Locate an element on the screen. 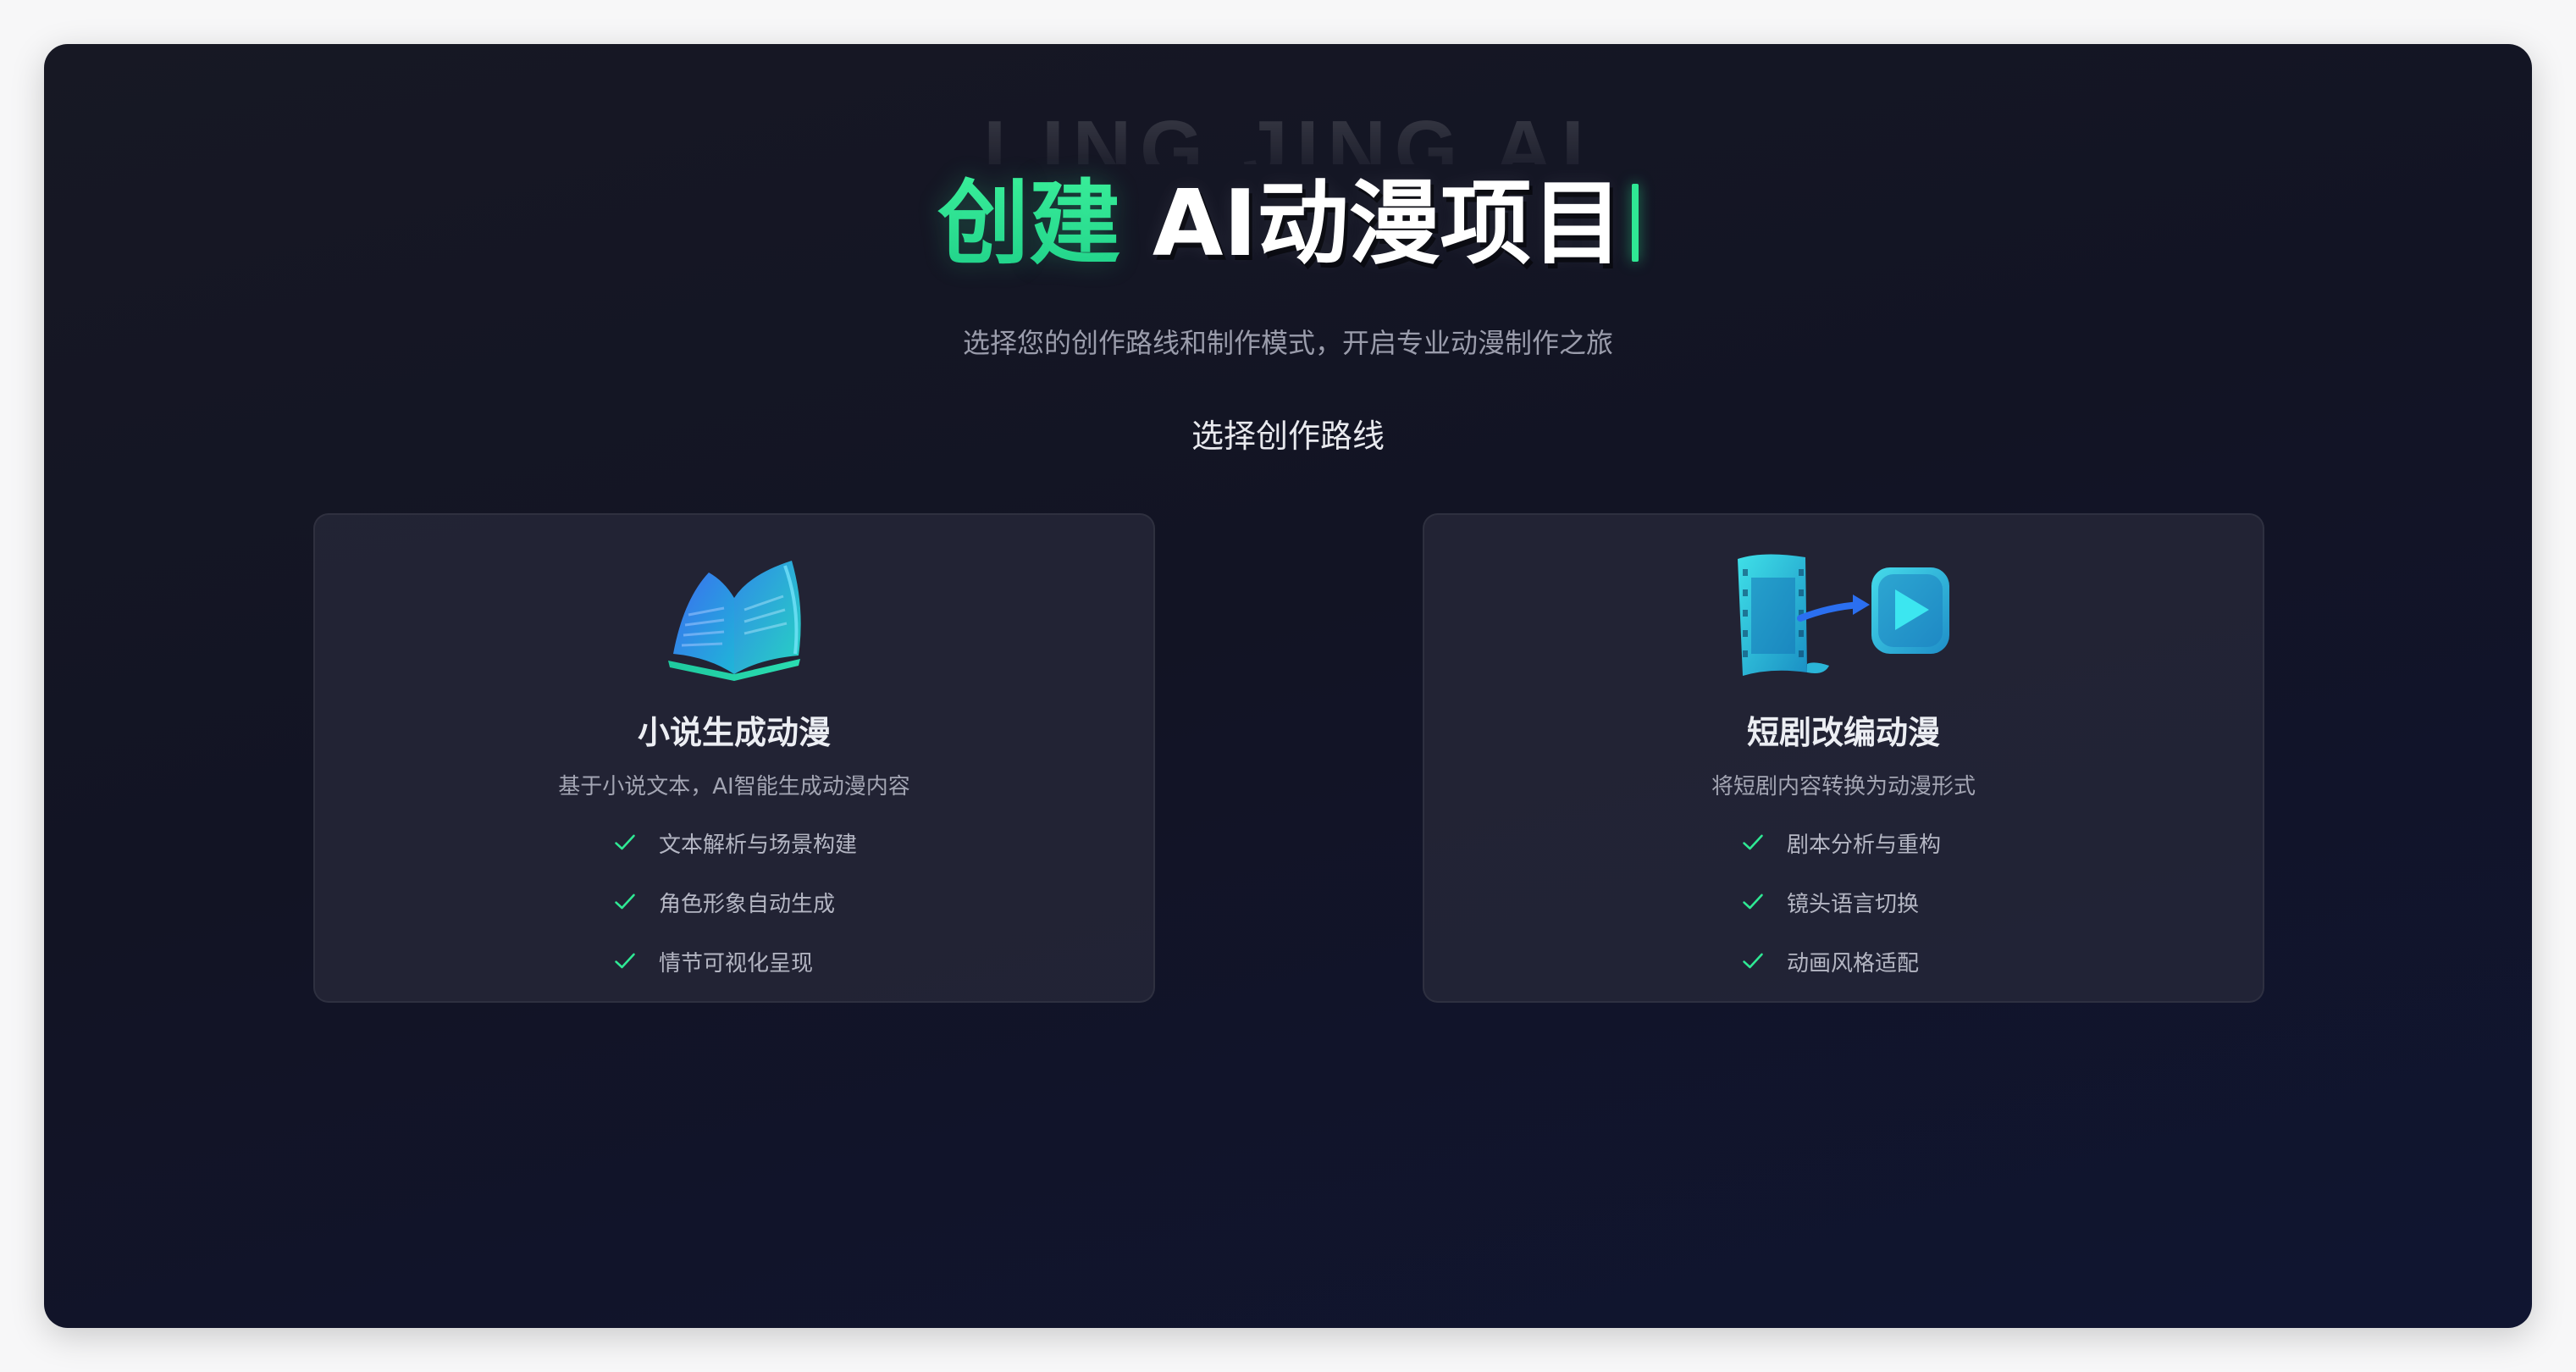 The image size is (2576, 1372). feature-list: 剧本分析与重构 镜头语言切换 动画风格适配 is located at coordinates (1841, 902).